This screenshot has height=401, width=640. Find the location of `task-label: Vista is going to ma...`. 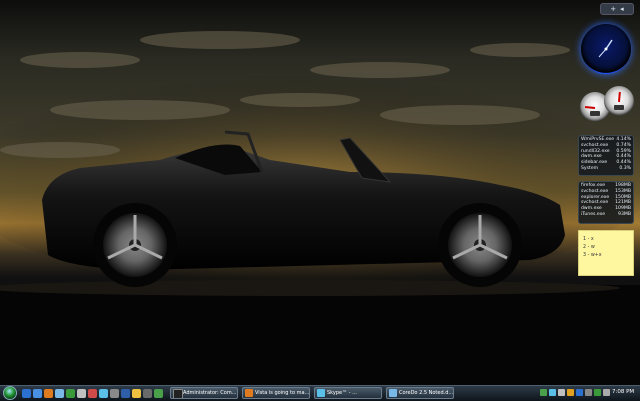

task-label: Vista is going to ma... is located at coordinates (282, 393).